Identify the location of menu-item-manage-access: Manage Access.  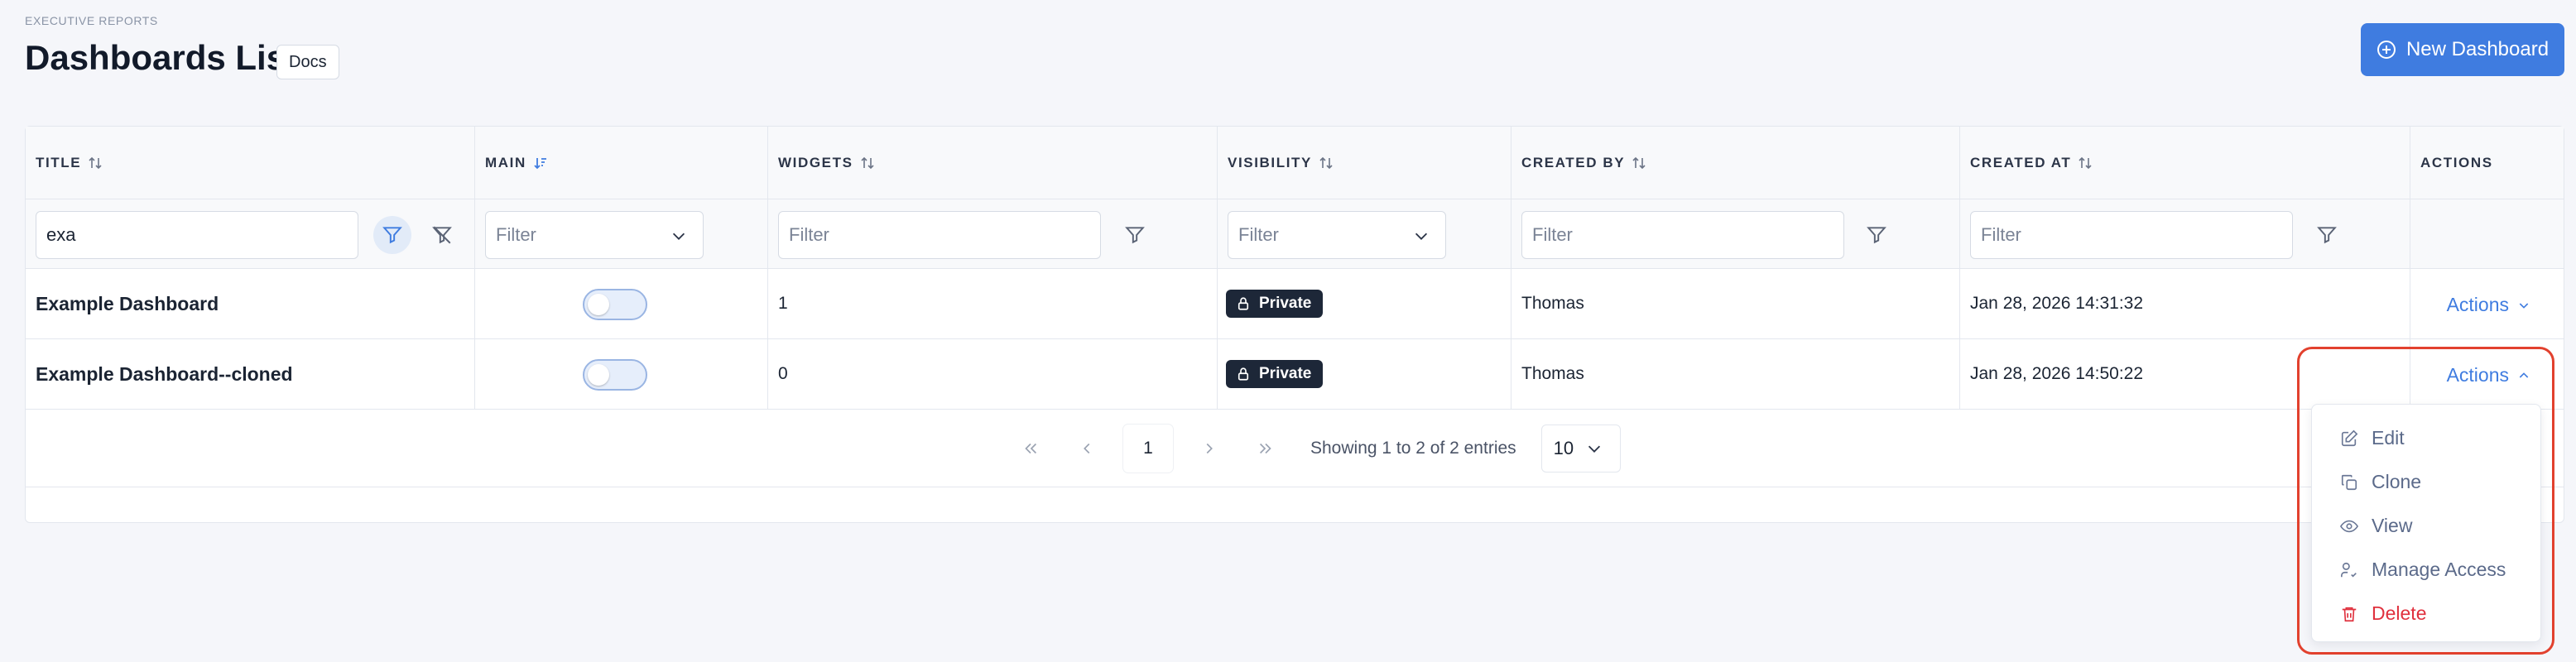
(2426, 570).